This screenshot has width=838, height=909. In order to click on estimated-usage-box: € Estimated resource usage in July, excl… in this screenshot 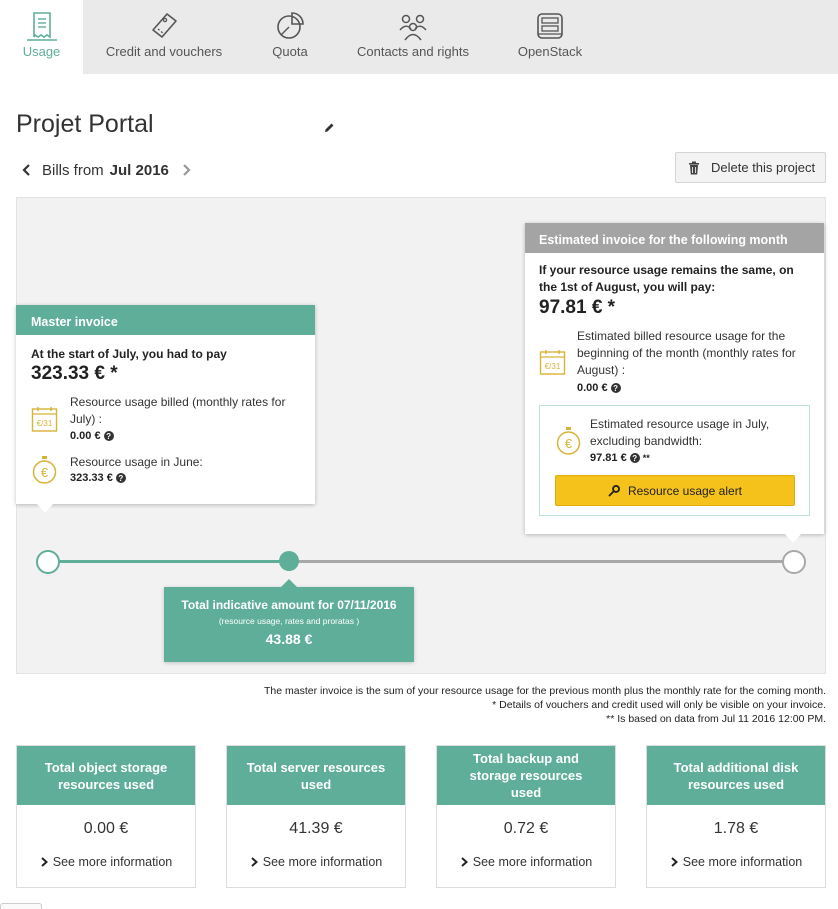, I will do `click(674, 460)`.